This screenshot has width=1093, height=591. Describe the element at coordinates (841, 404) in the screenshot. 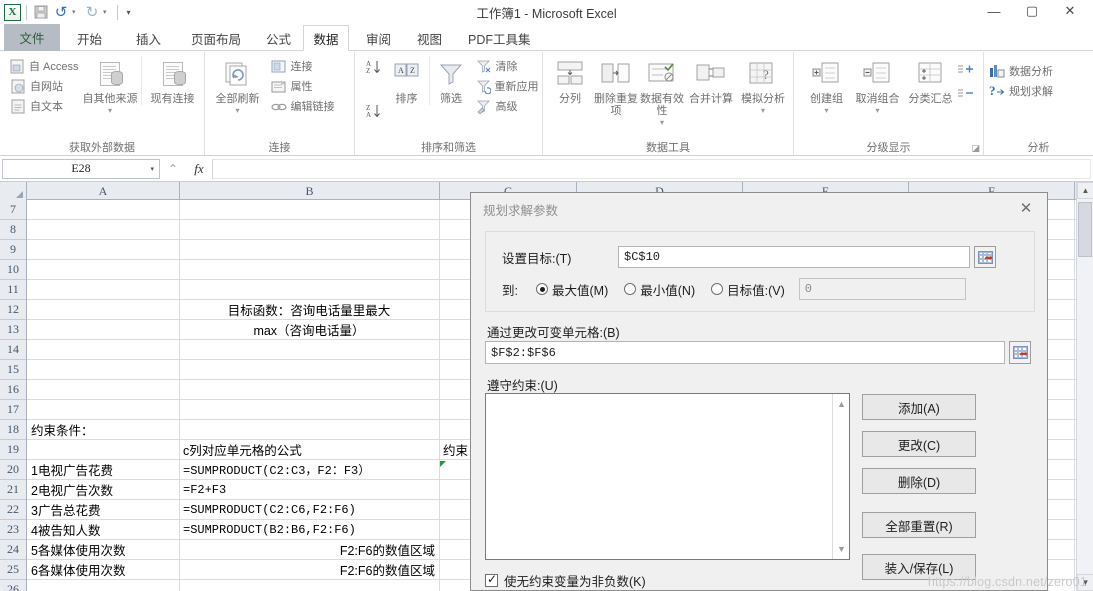

I see `constraints-scroll-up-icon: ▲` at that location.